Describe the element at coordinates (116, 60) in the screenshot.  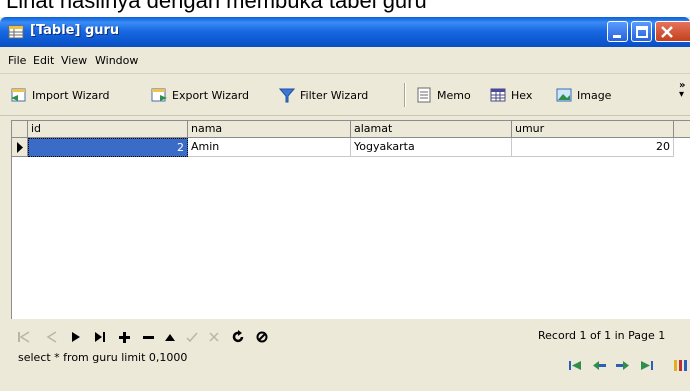
I see `menu-window: Window` at that location.